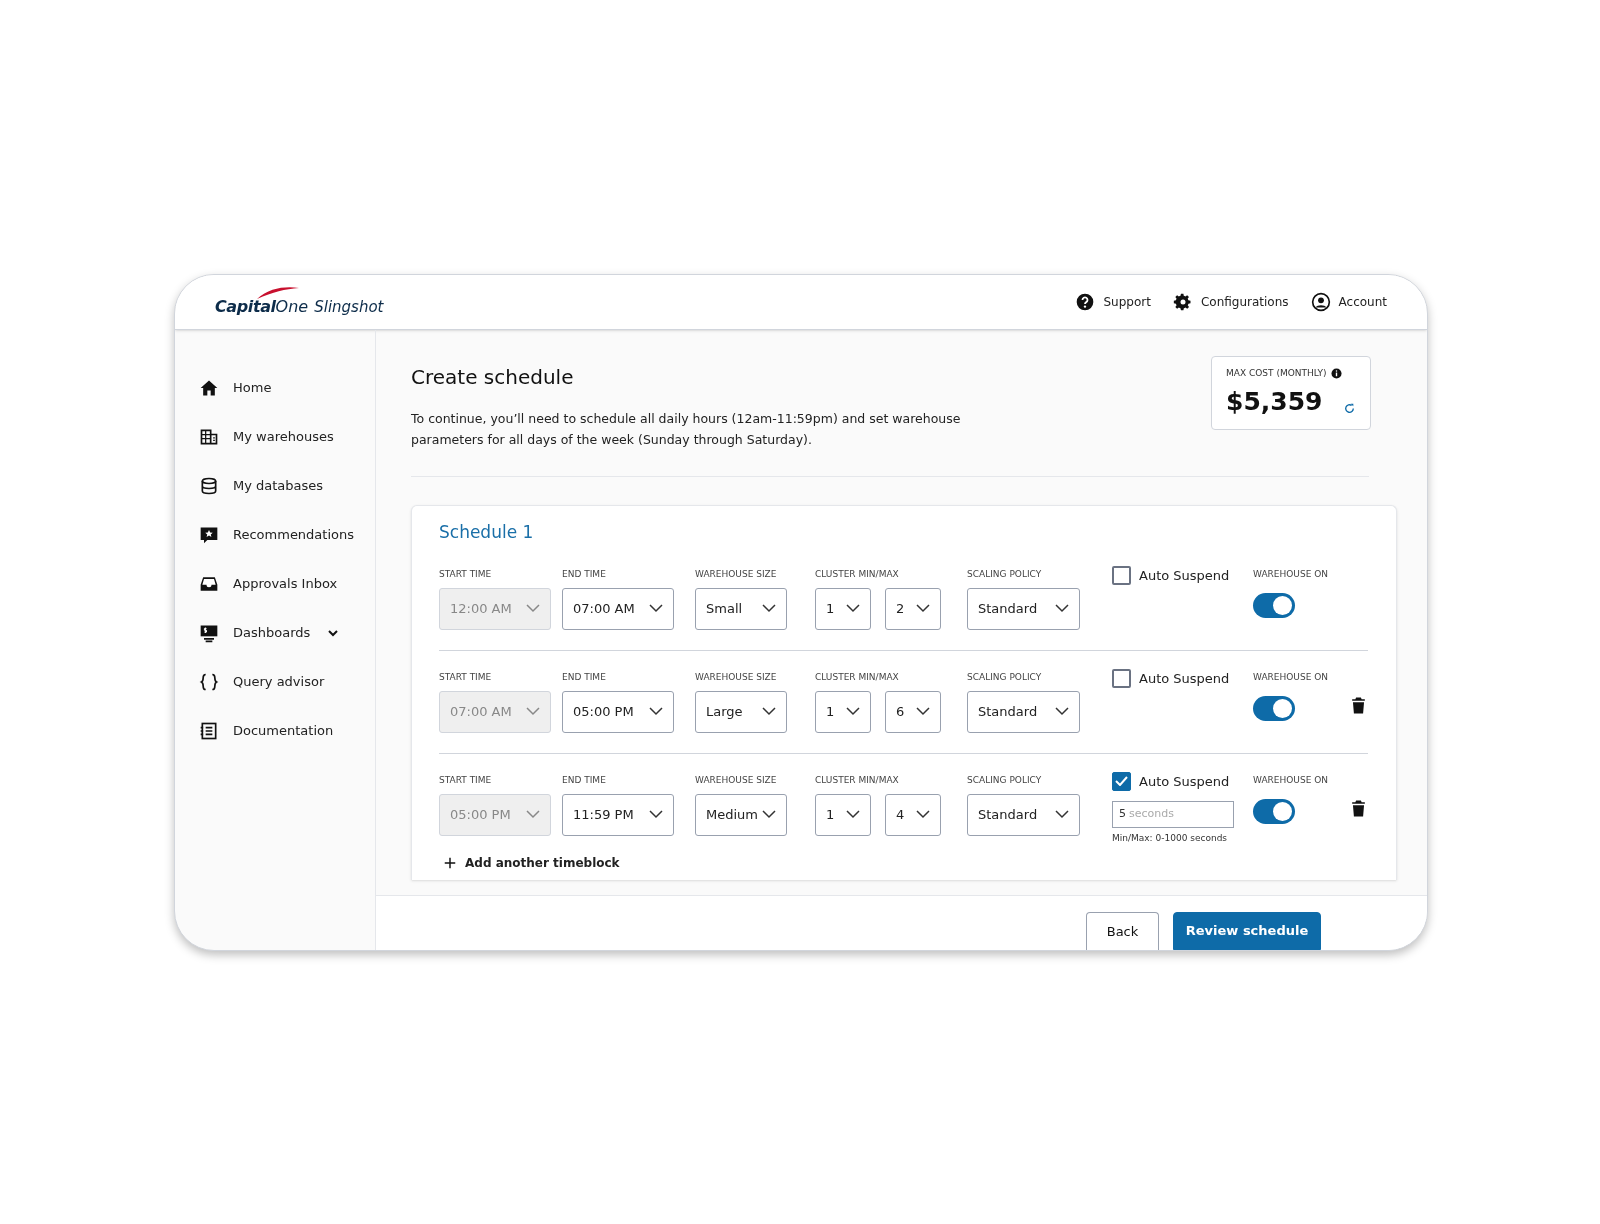 The image size is (1600, 1224). I want to click on braces-icon, so click(209, 682).